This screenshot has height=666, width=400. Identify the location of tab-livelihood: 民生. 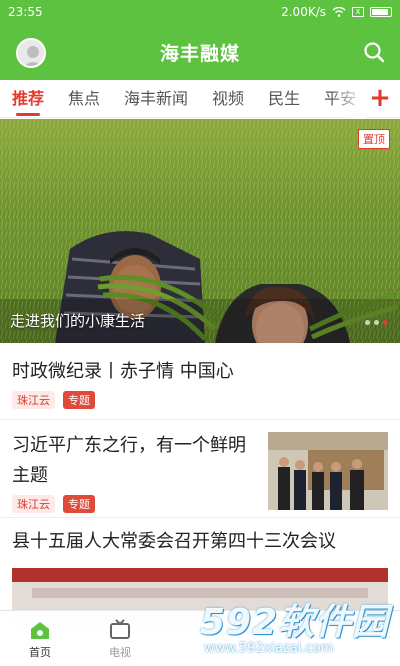
(284, 99).